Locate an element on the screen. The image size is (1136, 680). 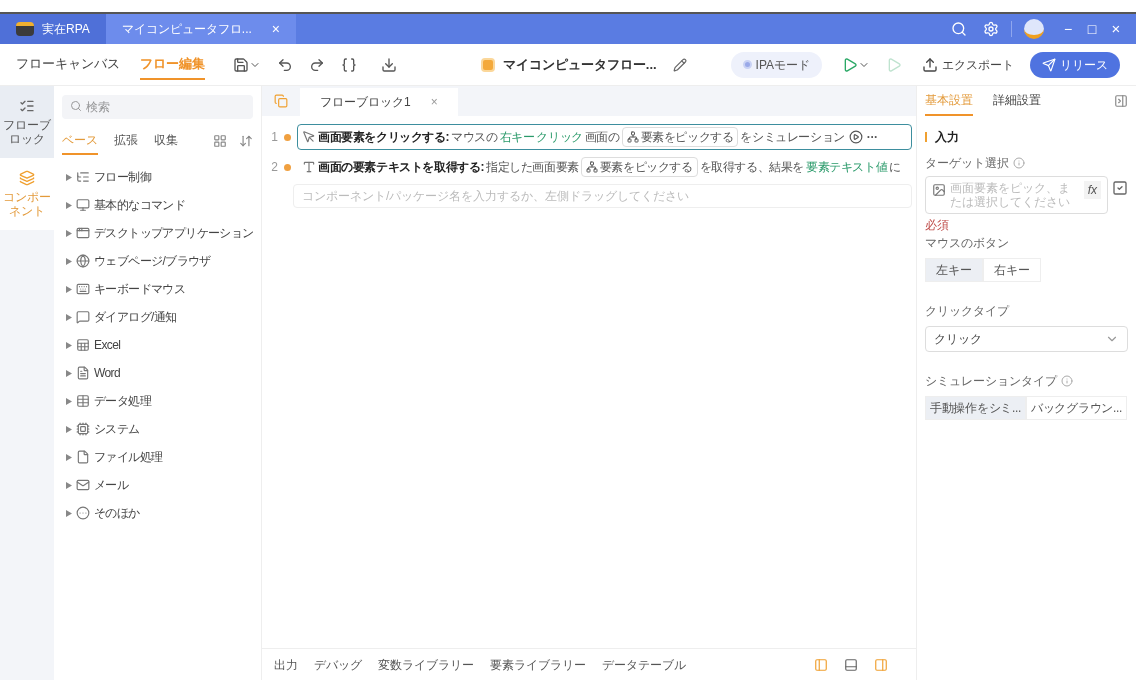
layers-icon is located at coordinates (27, 178).